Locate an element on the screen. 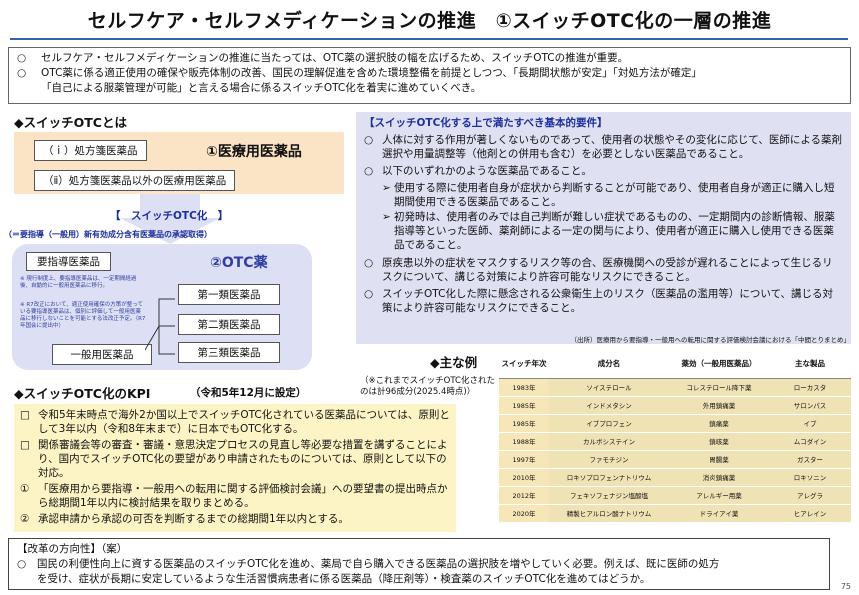  kpi-heading-note: （令和5年12月に設定） is located at coordinates (248, 393).